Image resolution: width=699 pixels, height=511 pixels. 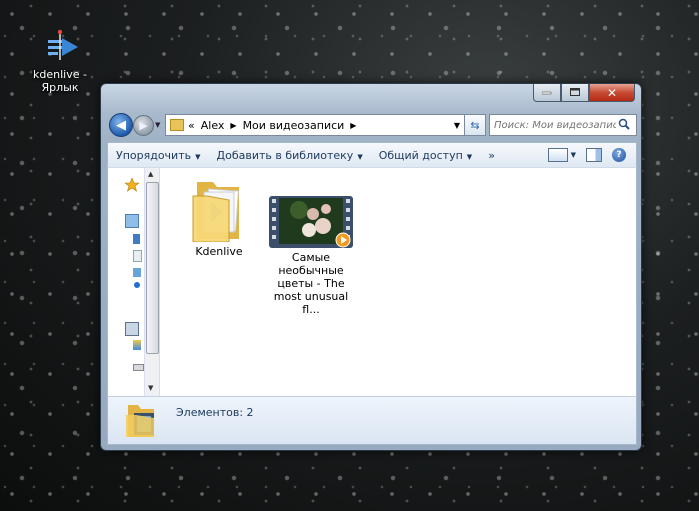 What do you see at coordinates (132, 221) in the screenshot?
I see `library-icon` at bounding box center [132, 221].